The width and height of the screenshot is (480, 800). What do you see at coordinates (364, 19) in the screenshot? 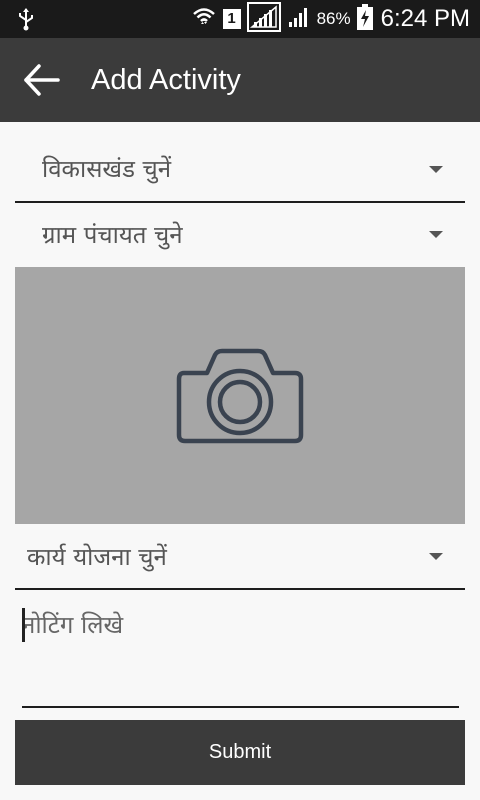
I see `battery-charging-icon` at bounding box center [364, 19].